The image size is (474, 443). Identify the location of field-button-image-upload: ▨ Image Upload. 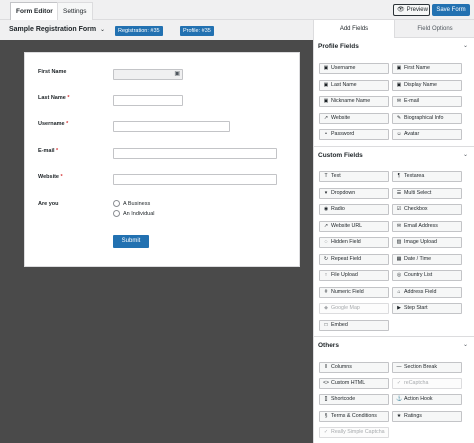
(427, 242).